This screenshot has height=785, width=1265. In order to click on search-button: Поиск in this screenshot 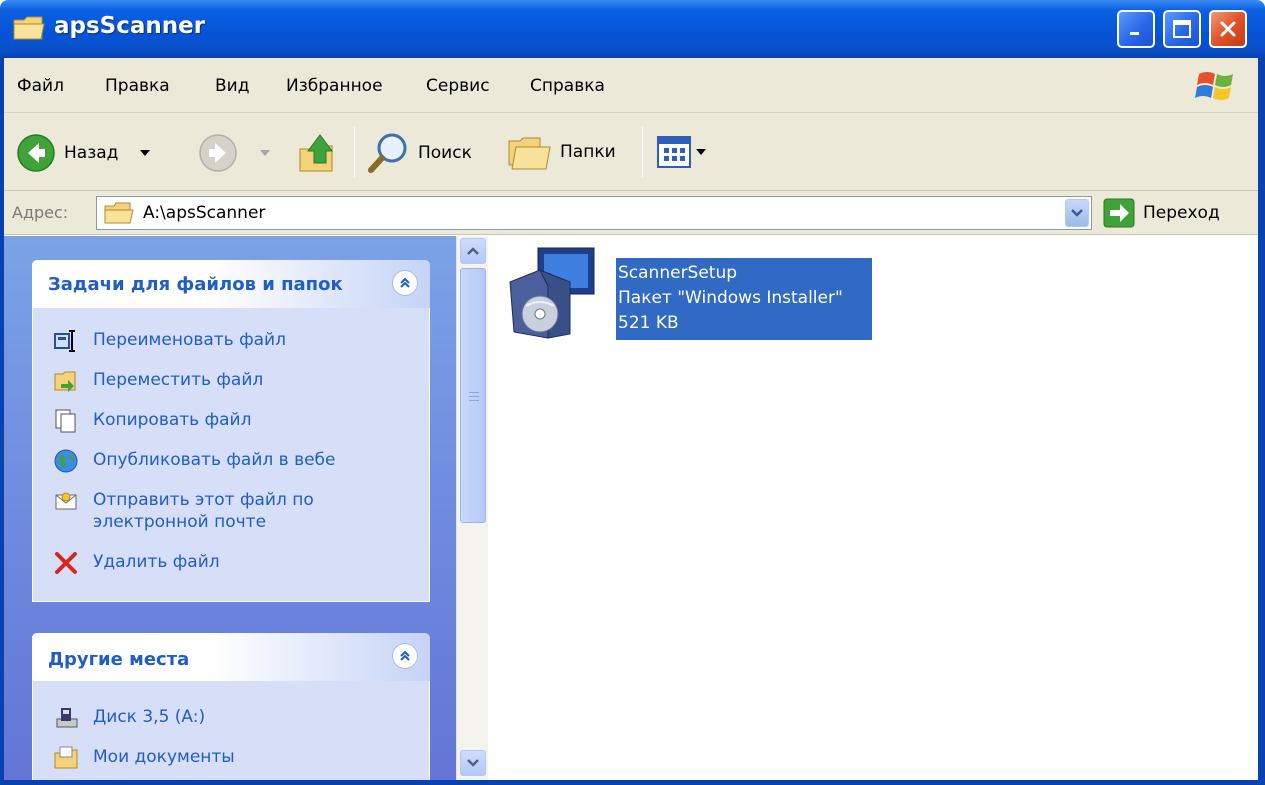, I will do `click(419, 153)`.